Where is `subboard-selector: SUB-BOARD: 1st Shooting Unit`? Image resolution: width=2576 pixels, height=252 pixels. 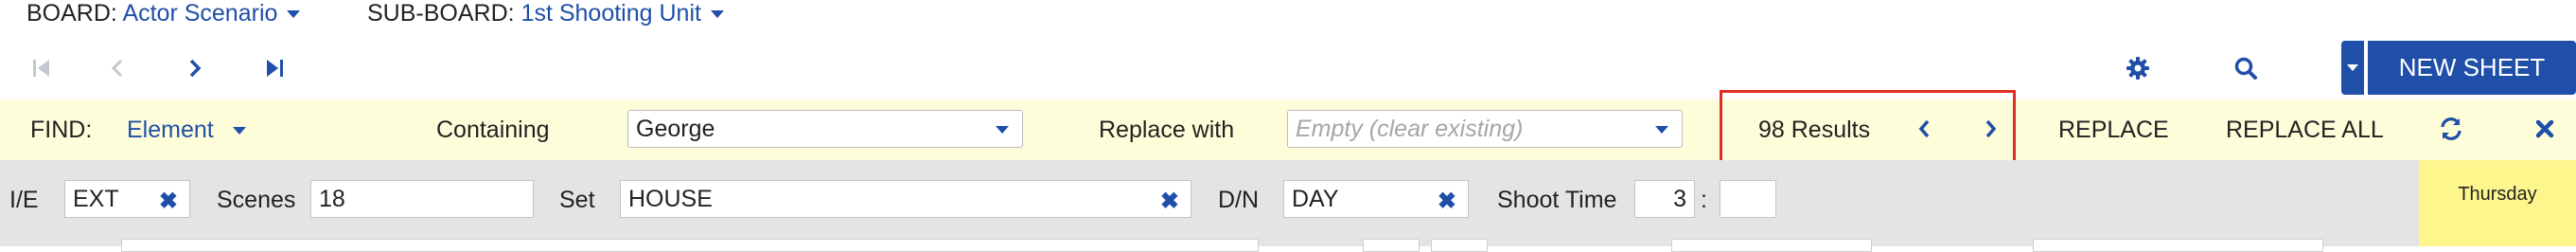 subboard-selector: SUB-BOARD: 1st Shooting Unit is located at coordinates (545, 13).